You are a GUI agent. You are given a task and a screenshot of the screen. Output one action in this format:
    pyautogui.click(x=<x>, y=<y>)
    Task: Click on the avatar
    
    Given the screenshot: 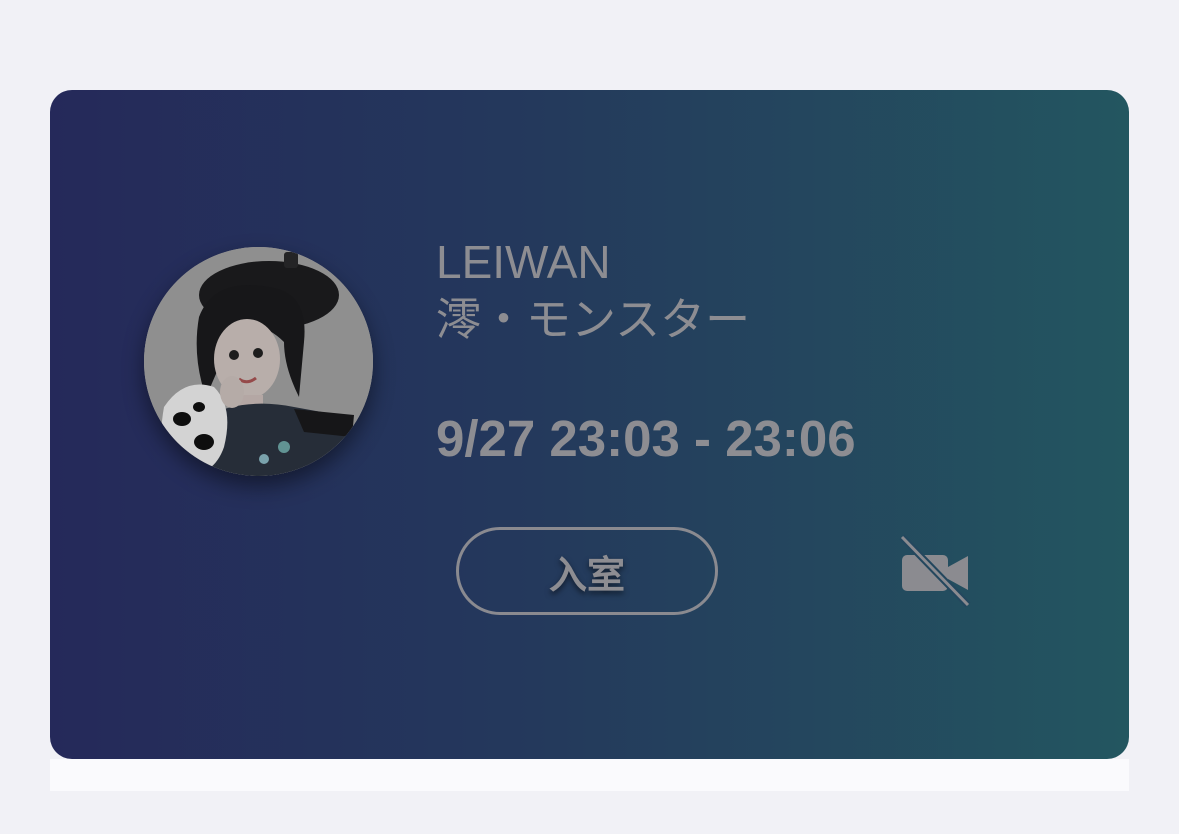 What is the action you would take?
    pyautogui.click(x=258, y=361)
    